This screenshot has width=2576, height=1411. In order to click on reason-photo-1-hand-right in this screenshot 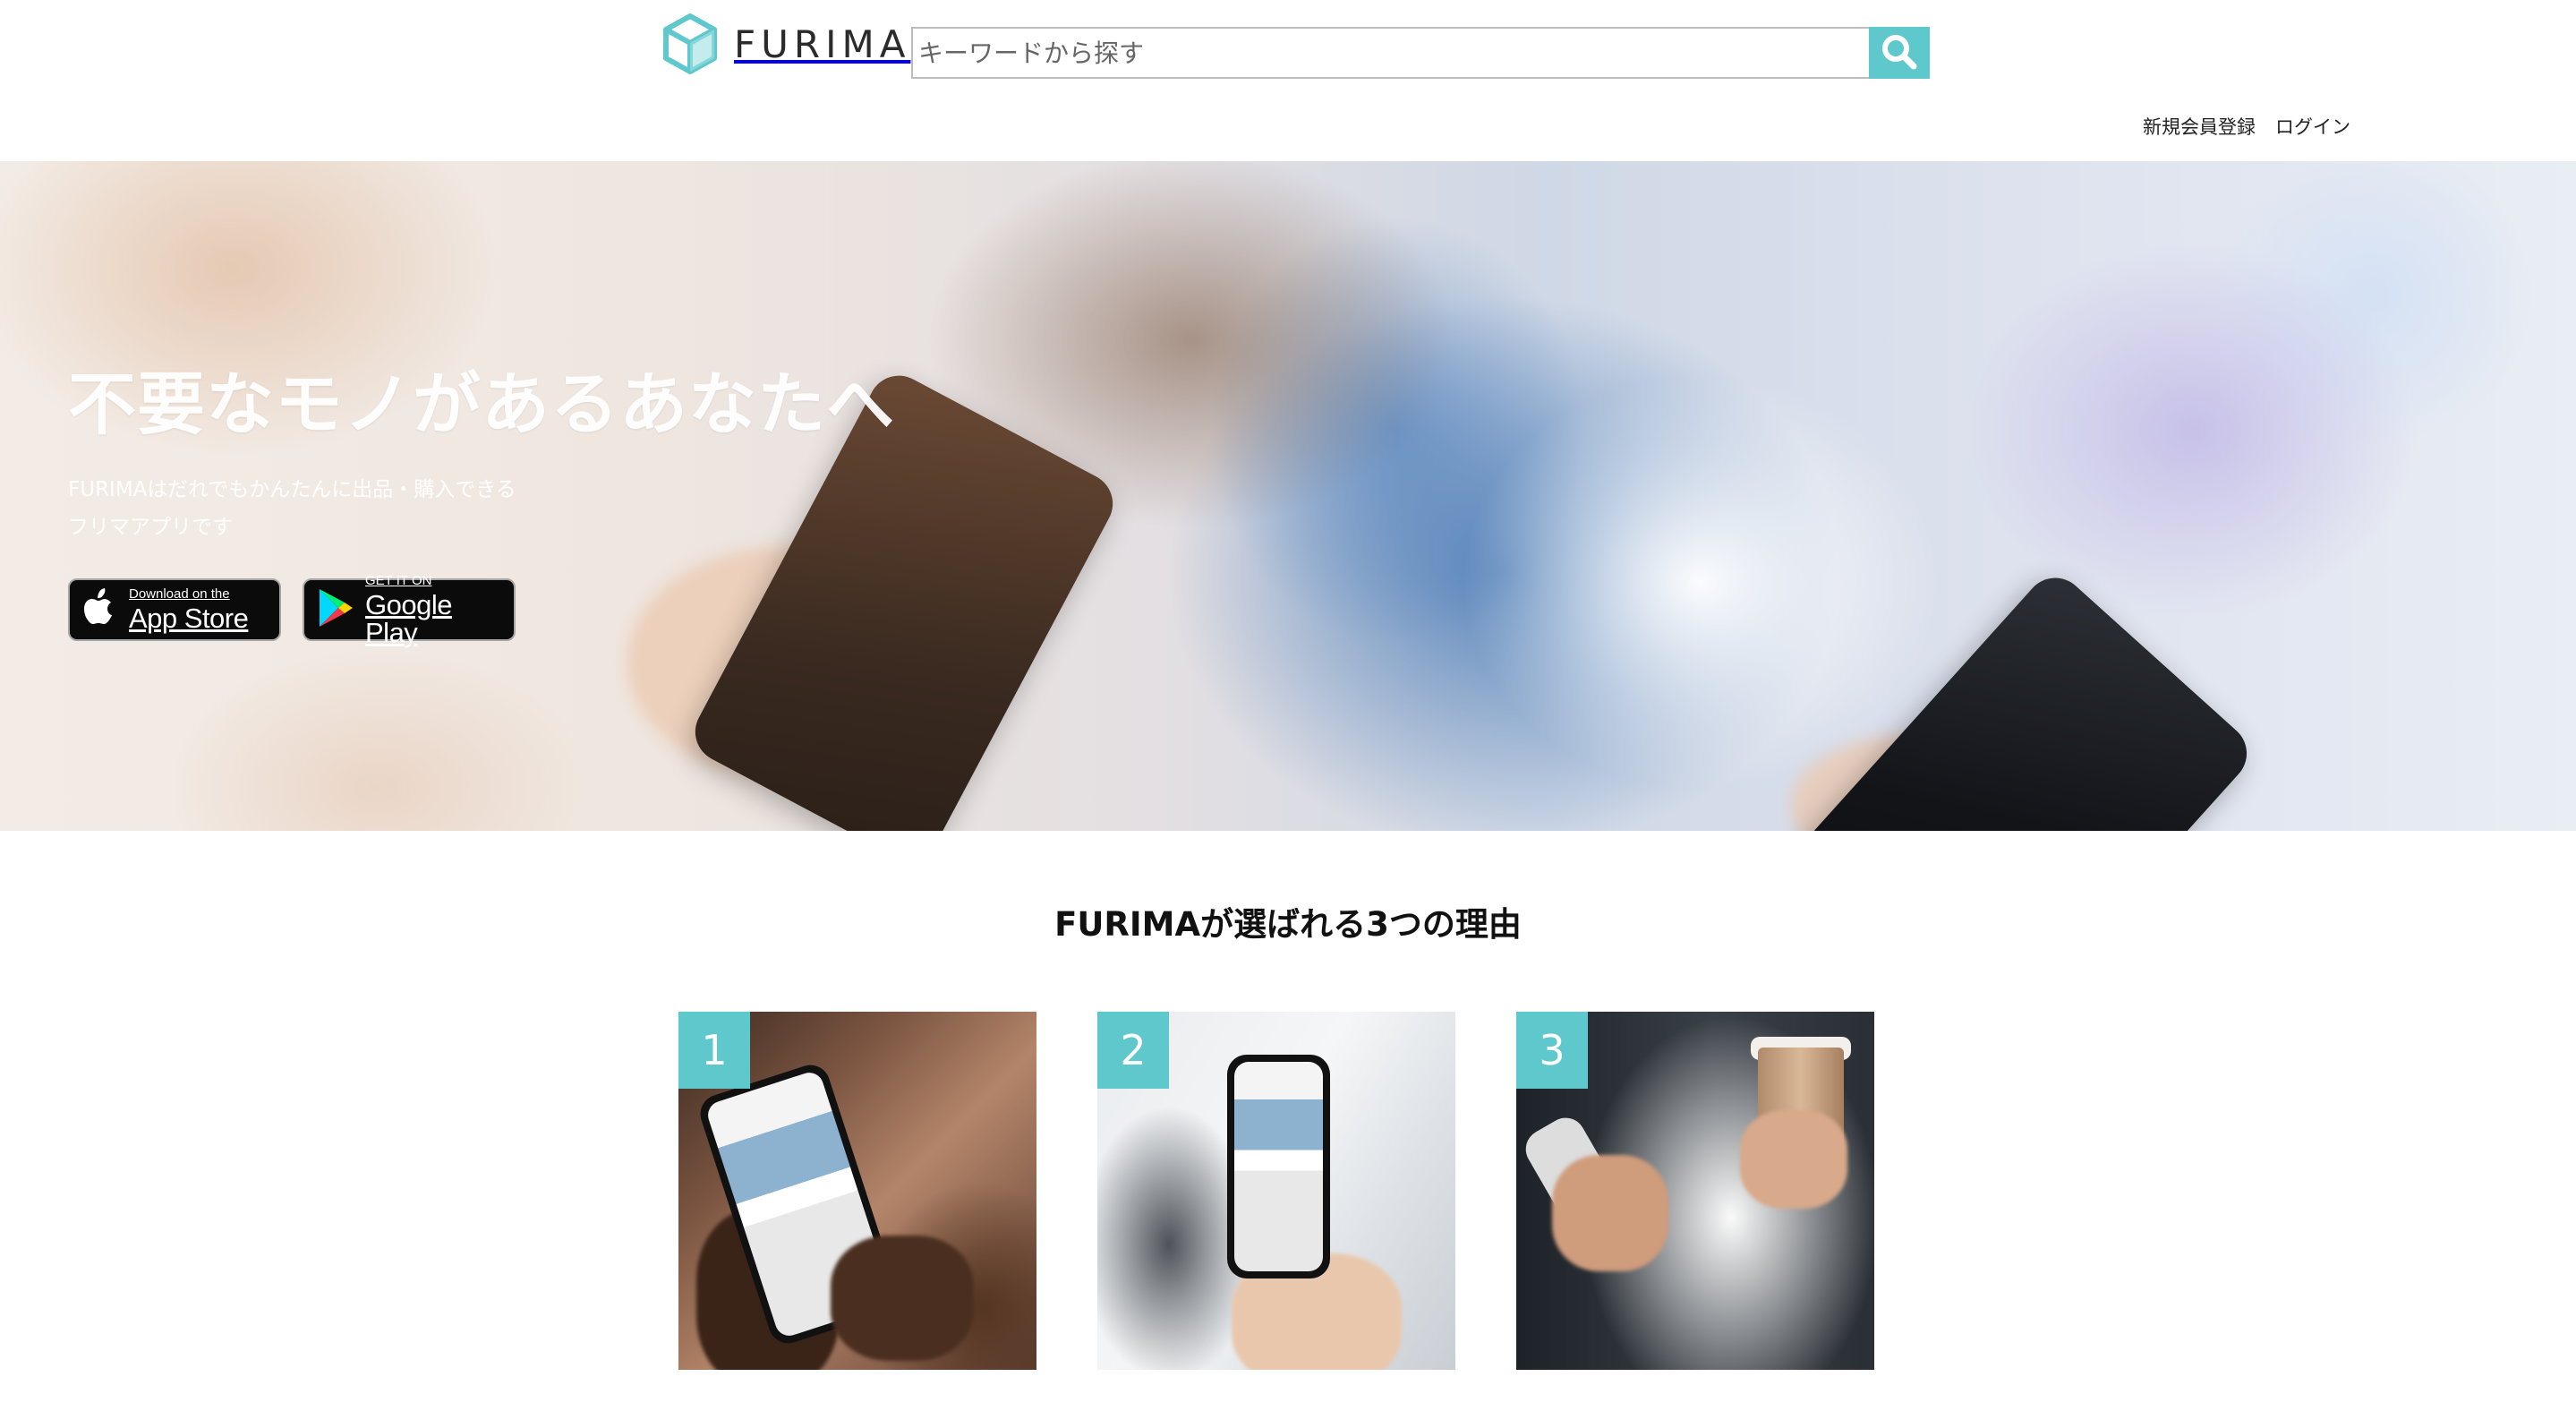, I will do `click(902, 1298)`.